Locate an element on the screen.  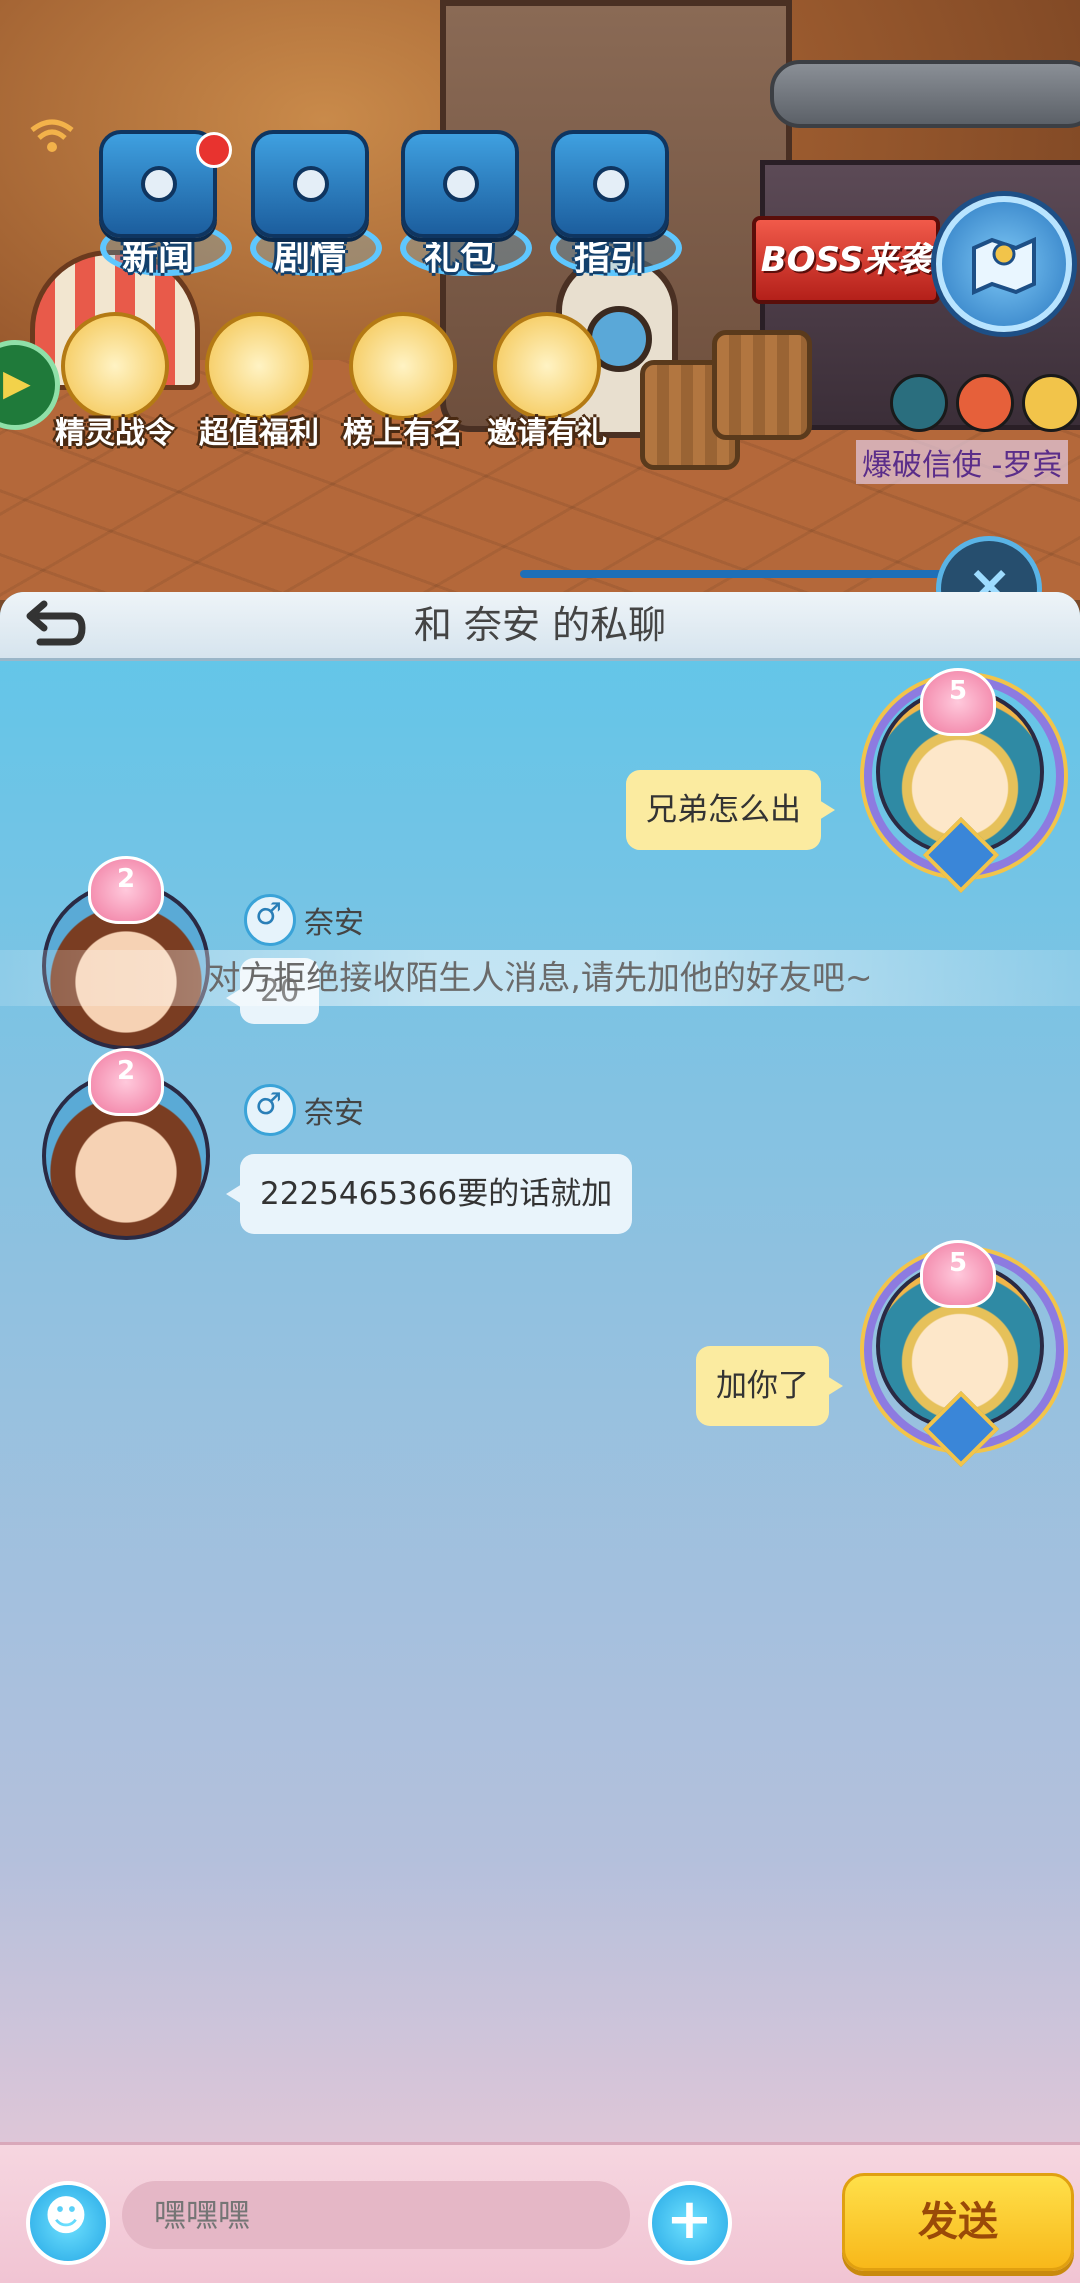
boss-event-button: BOSS来袭 is located at coordinates (846, 260).